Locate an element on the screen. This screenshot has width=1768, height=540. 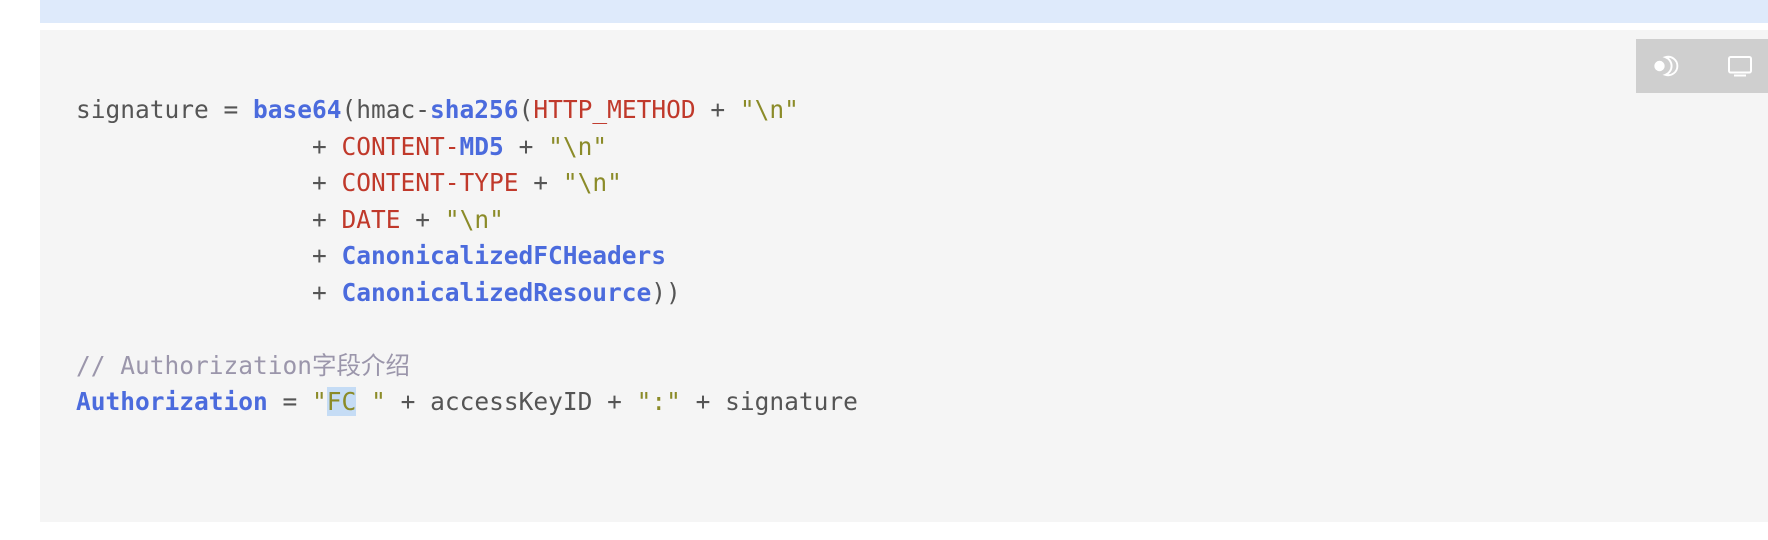
code-token-access-key-id: + accessKeyID + is located at coordinates (511, 401).